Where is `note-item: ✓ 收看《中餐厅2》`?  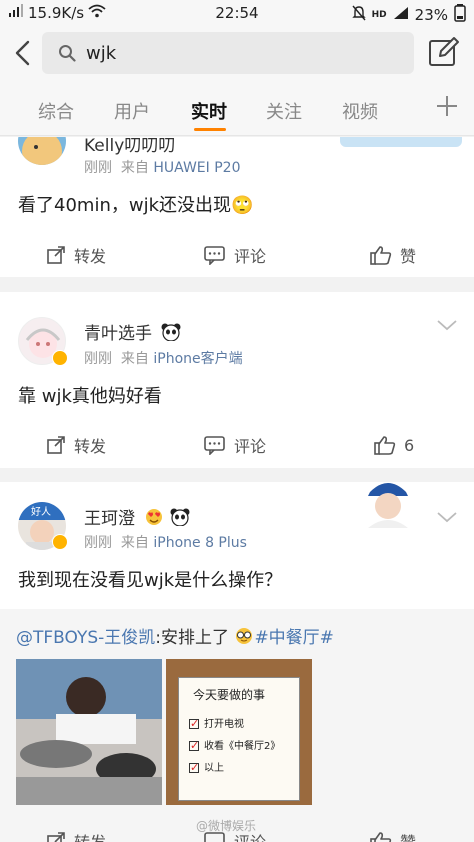 note-item: ✓ 收看《中餐厅2》 is located at coordinates (235, 745).